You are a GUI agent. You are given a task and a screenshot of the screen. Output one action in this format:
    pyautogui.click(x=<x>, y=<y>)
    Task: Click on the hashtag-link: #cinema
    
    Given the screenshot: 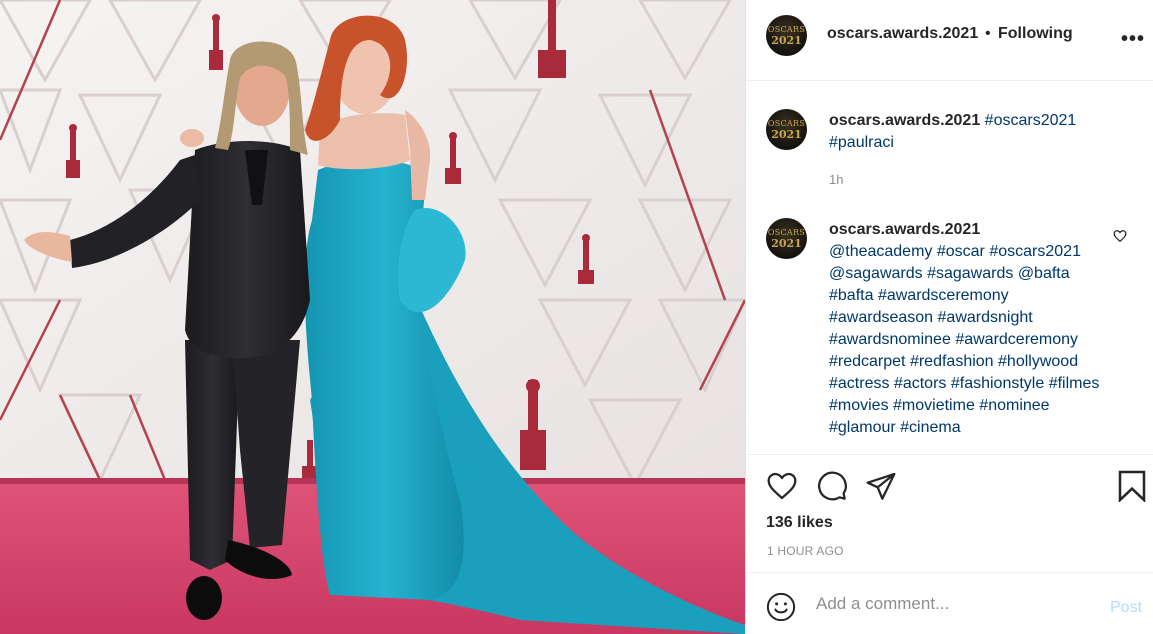 What is the action you would take?
    pyautogui.click(x=930, y=427)
    